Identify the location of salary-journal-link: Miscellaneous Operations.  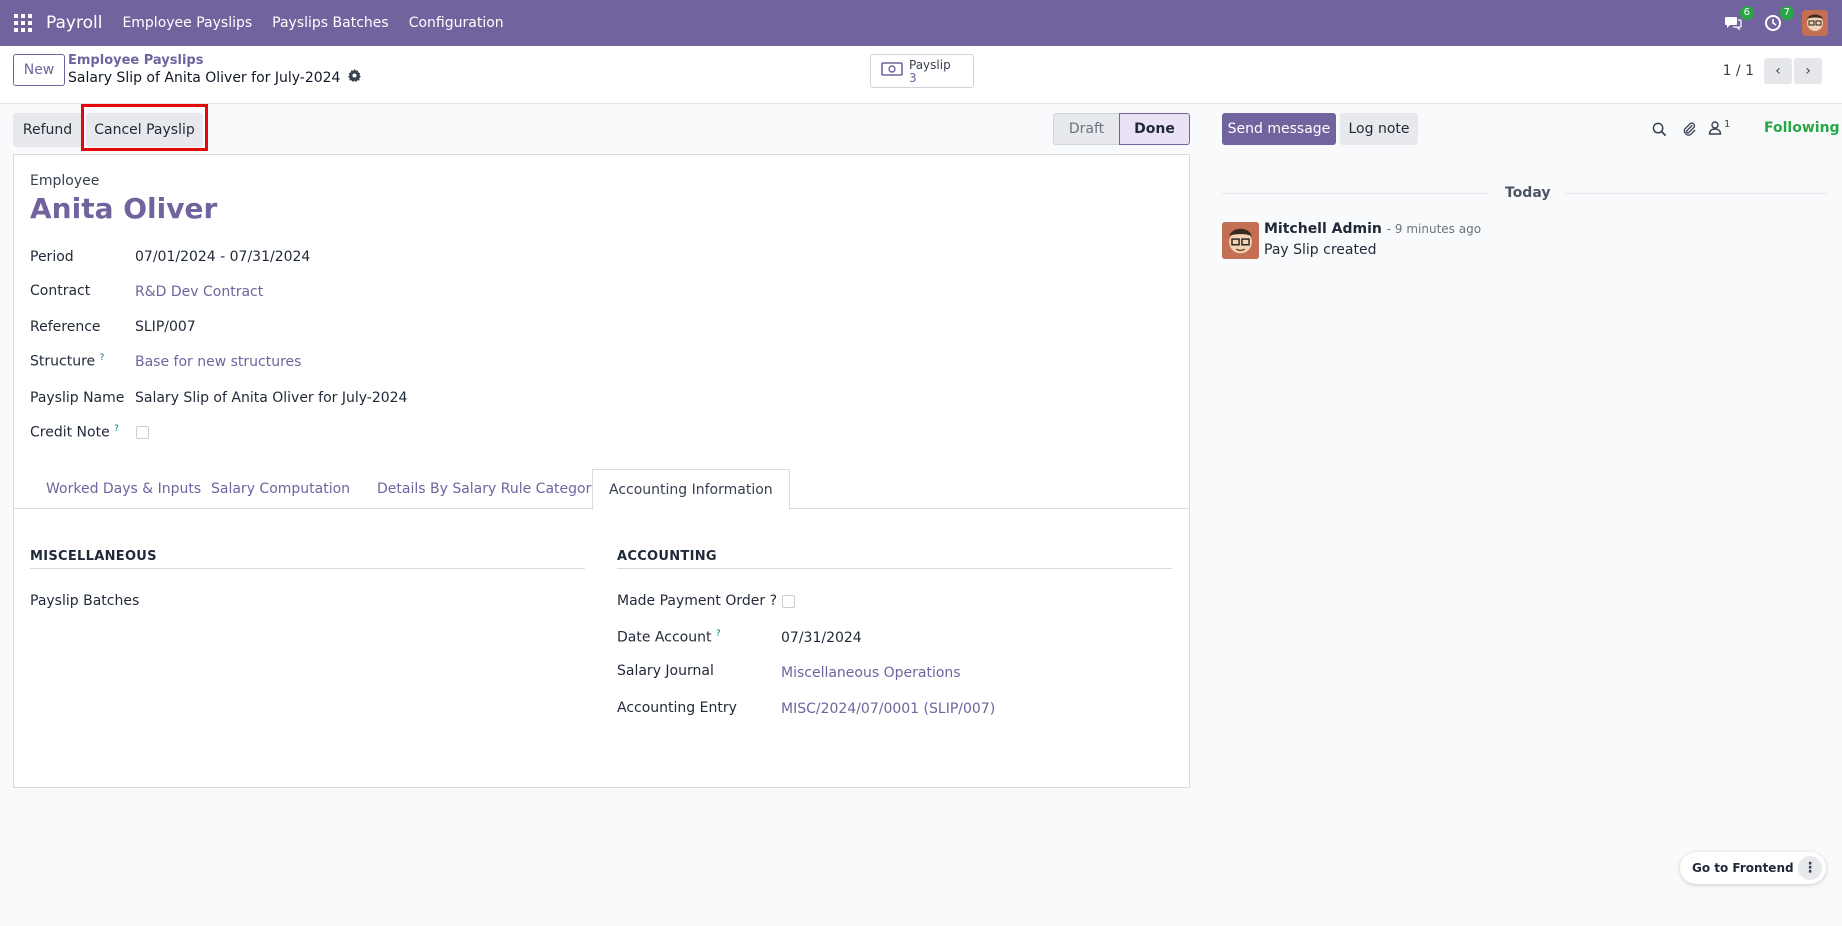
(871, 673).